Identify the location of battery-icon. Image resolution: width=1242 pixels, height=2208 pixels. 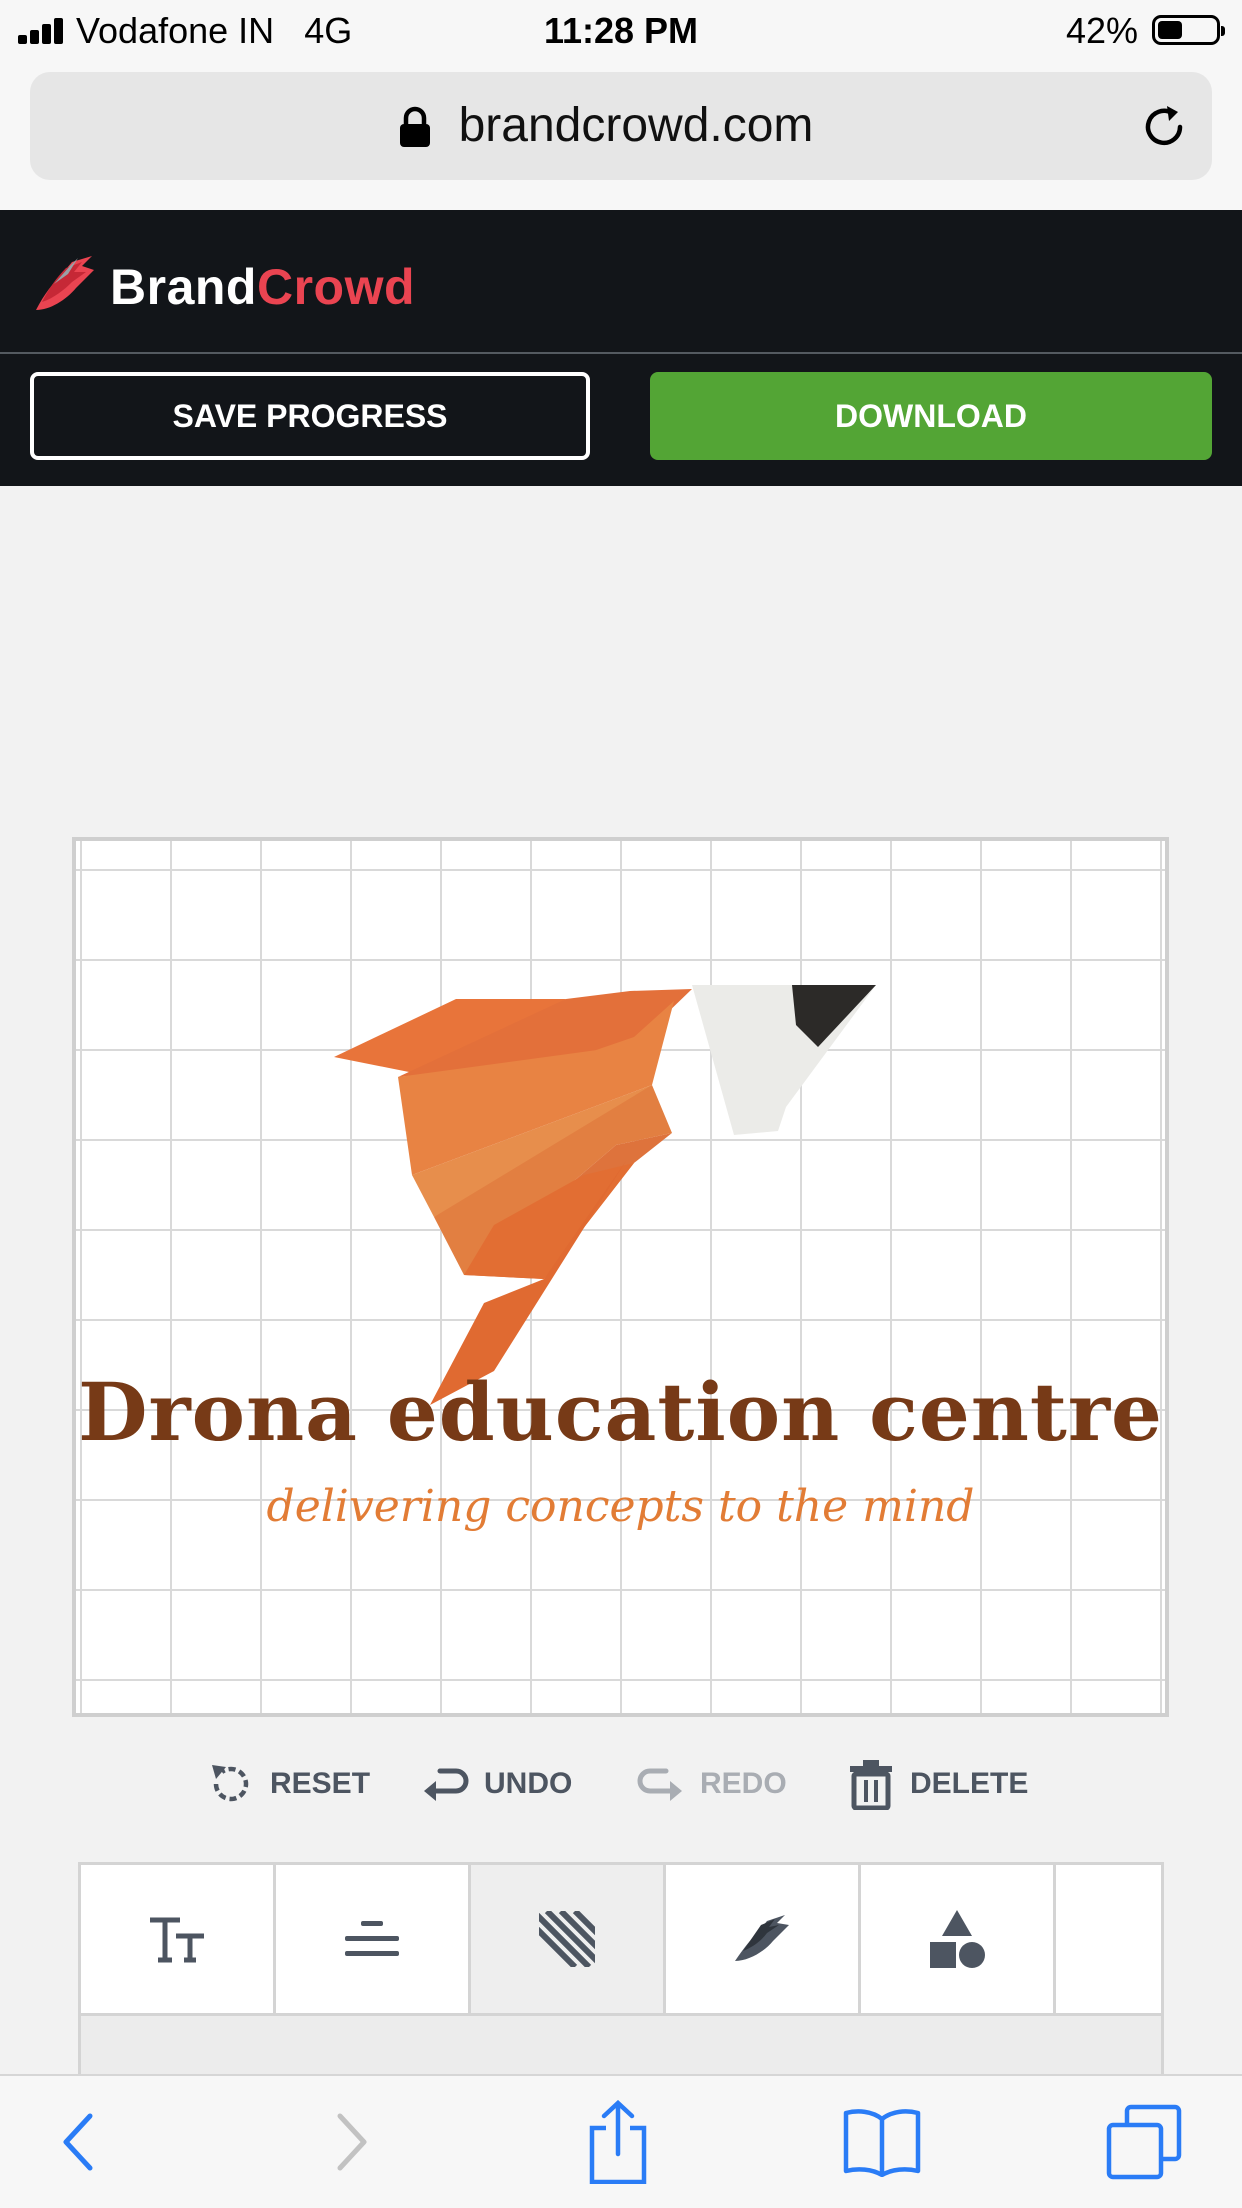
(1188, 30).